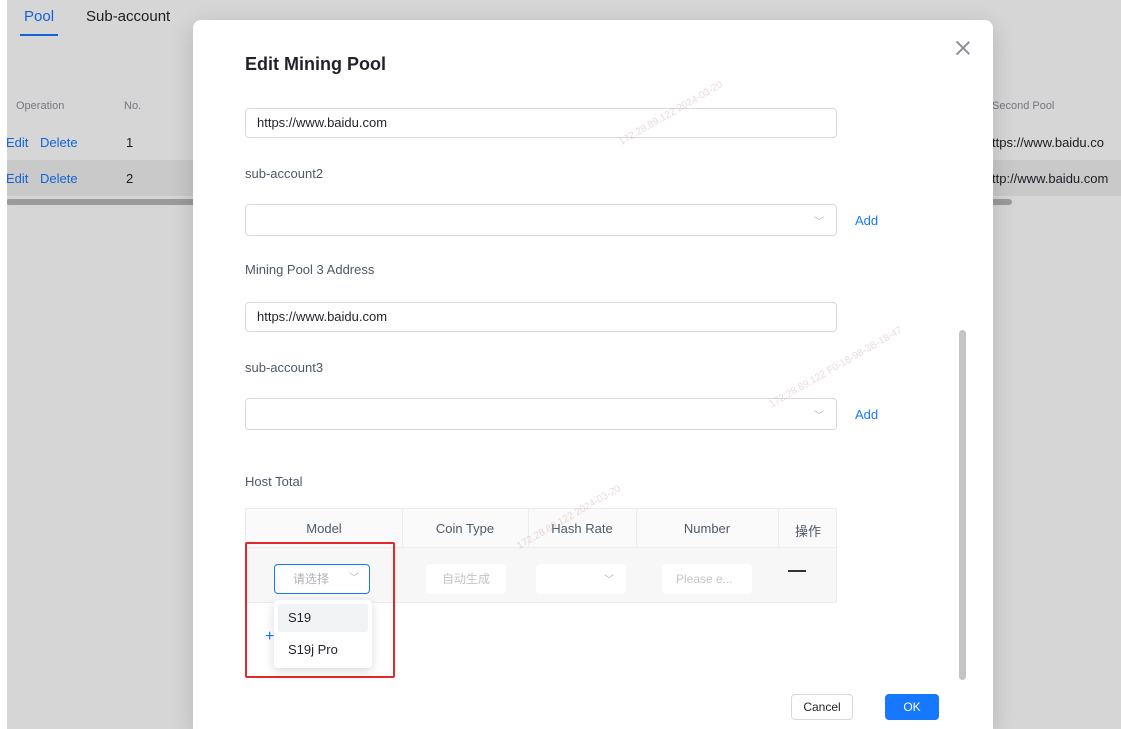 This screenshot has width=1121, height=729. Describe the element at coordinates (320, 610) in the screenshot. I see `annotation-highlight-box` at that location.